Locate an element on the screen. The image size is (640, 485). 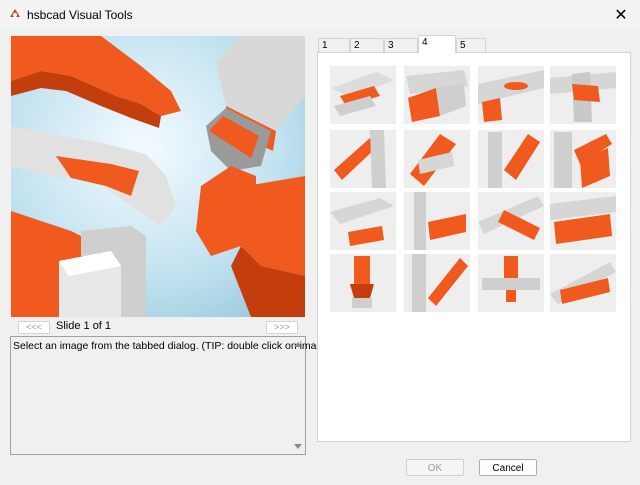
close-icon: ✕ is located at coordinates (621, 15).